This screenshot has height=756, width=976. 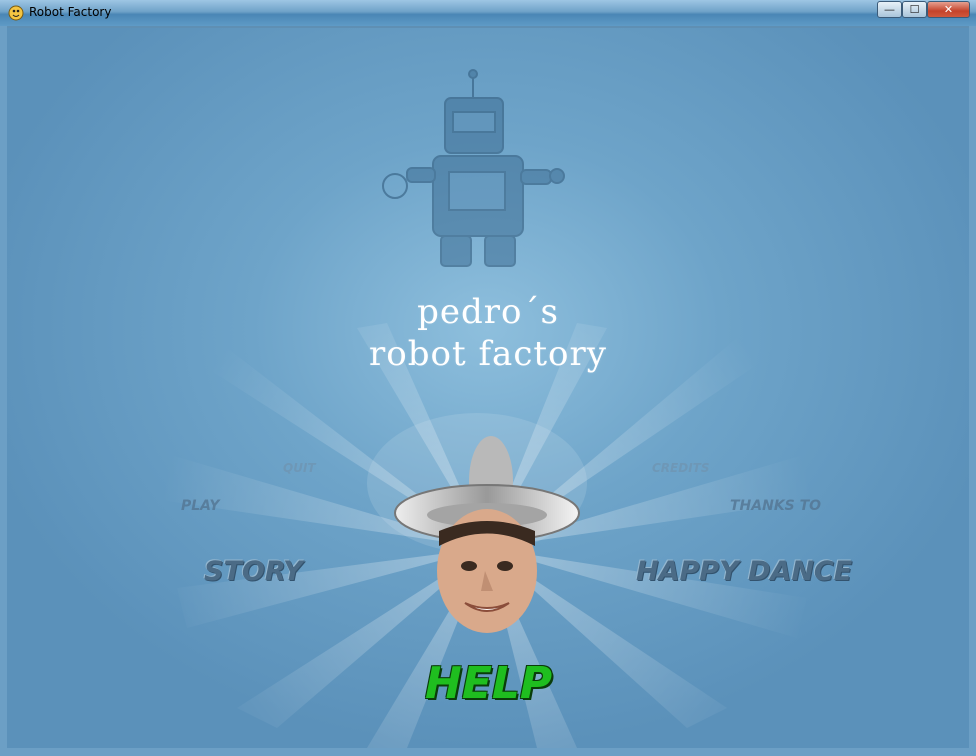 I want to click on game-title-line2: robot factory, so click(x=488, y=354).